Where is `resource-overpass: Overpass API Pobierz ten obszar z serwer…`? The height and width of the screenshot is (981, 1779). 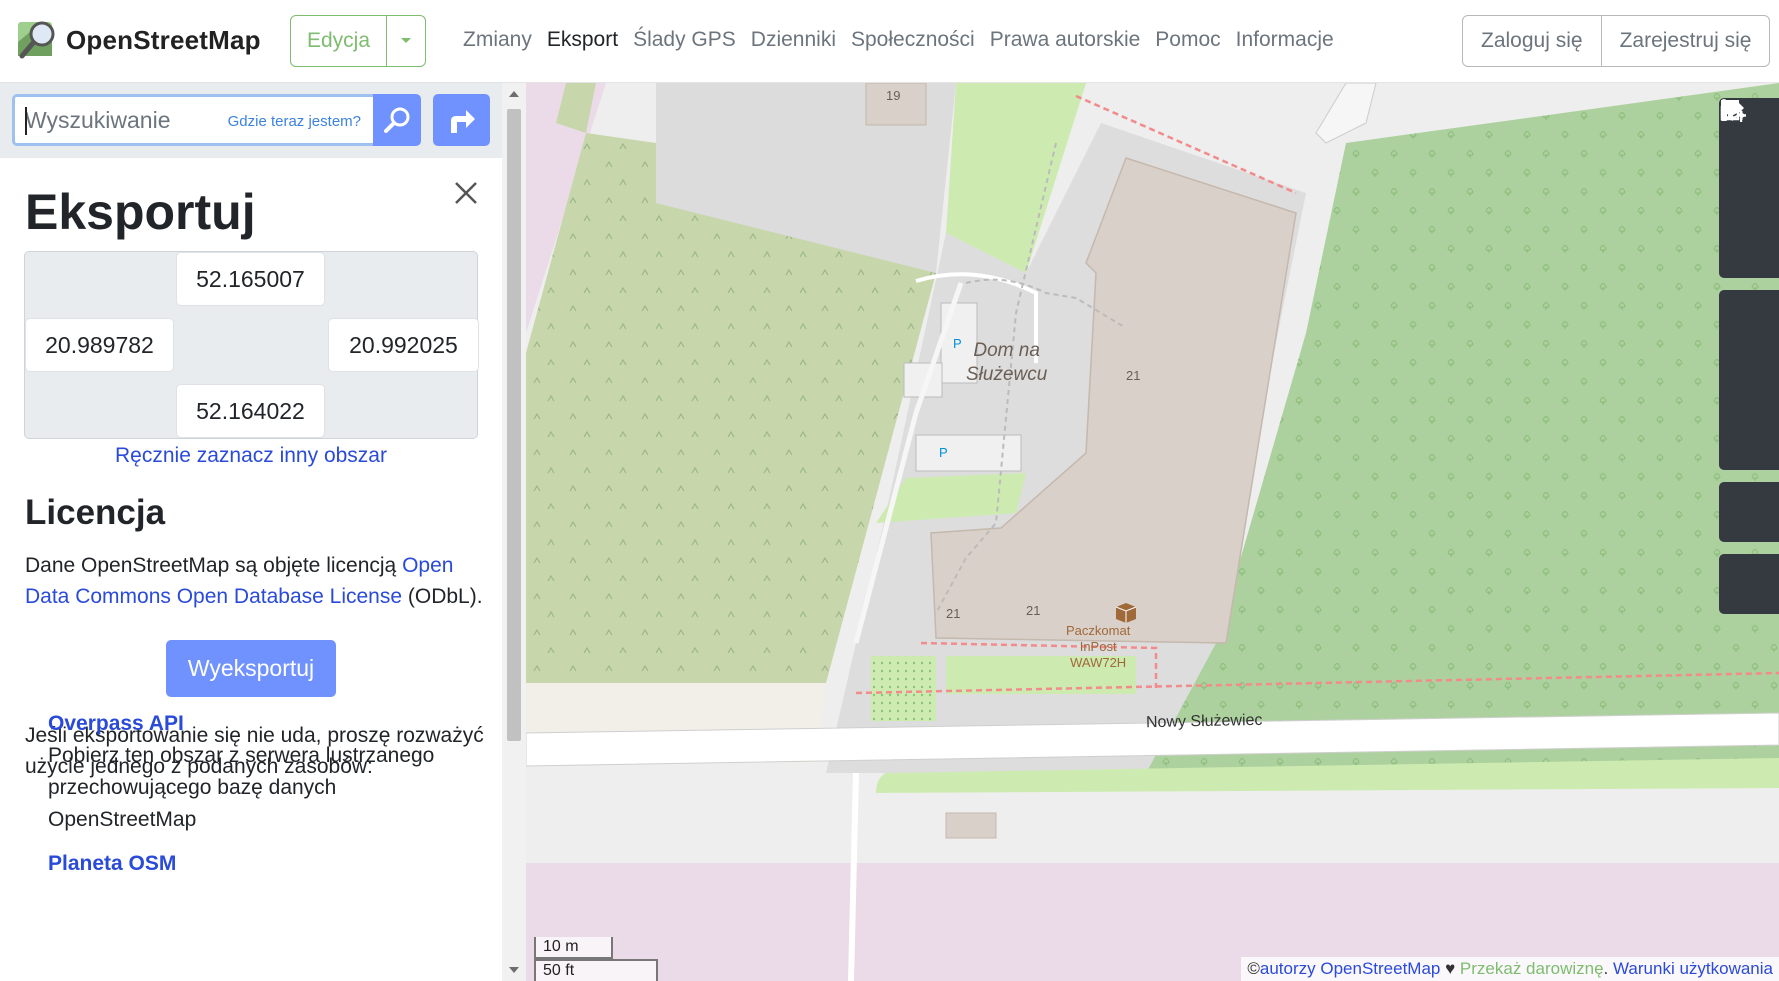 resource-overpass: Overpass API Pobierz ten obszar z serwer… is located at coordinates (268, 774).